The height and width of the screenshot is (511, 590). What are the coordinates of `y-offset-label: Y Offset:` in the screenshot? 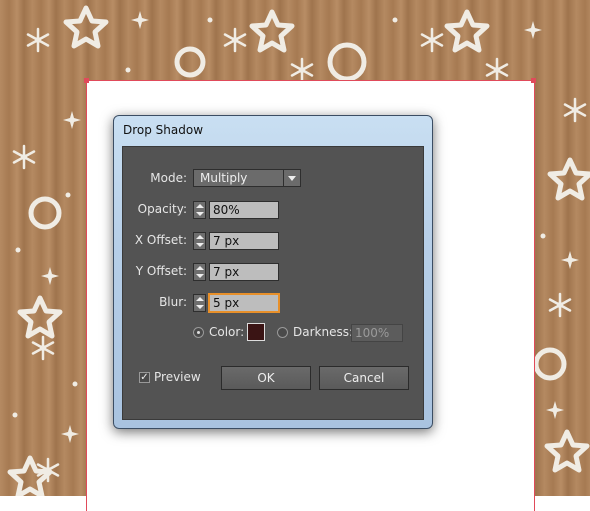 It's located at (161, 271).